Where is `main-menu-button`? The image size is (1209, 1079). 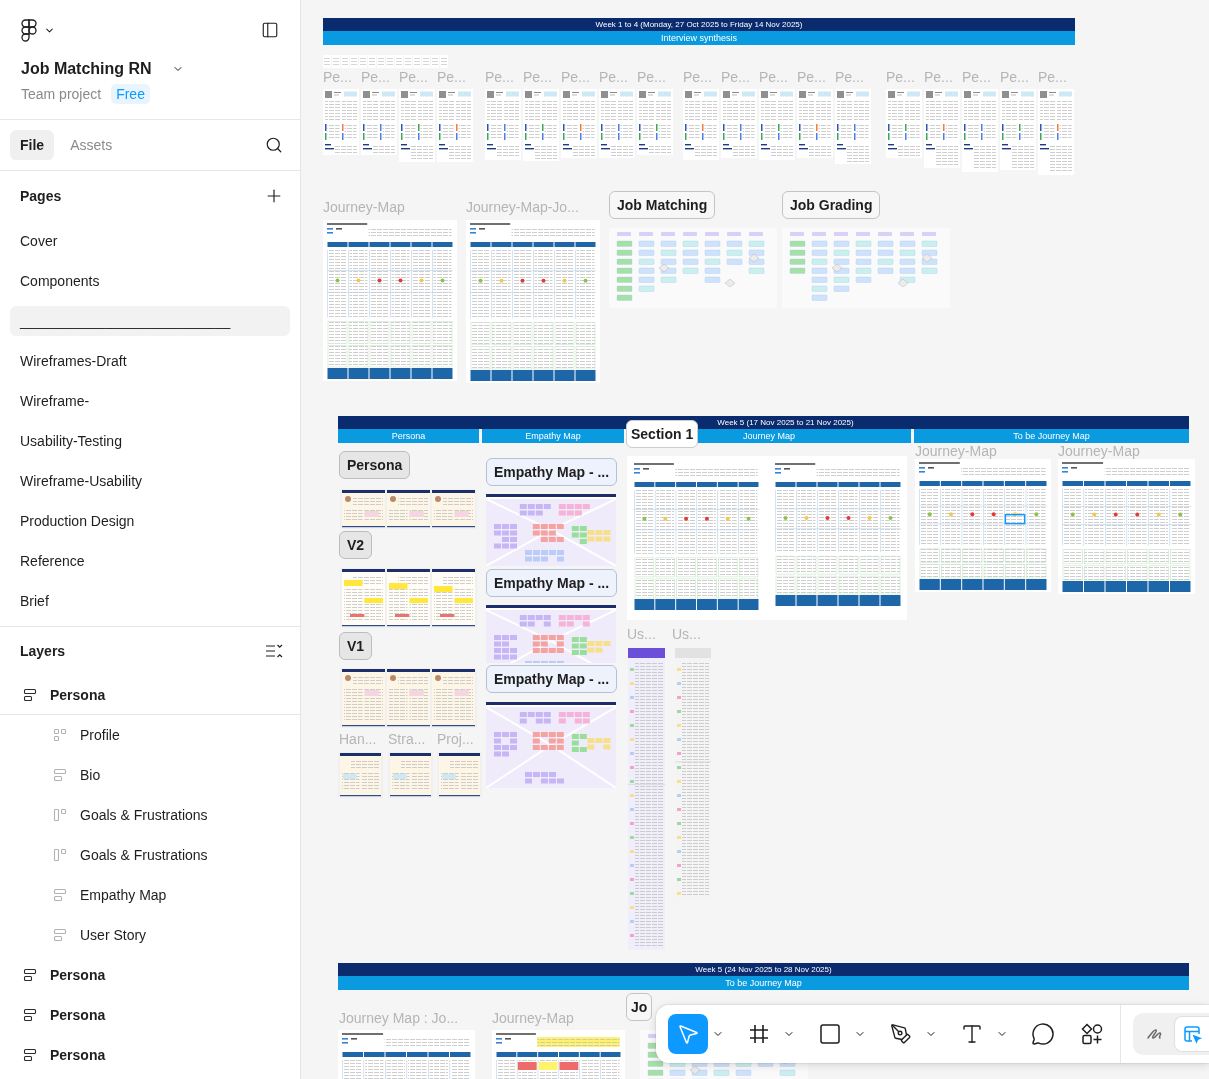 main-menu-button is located at coordinates (38, 30).